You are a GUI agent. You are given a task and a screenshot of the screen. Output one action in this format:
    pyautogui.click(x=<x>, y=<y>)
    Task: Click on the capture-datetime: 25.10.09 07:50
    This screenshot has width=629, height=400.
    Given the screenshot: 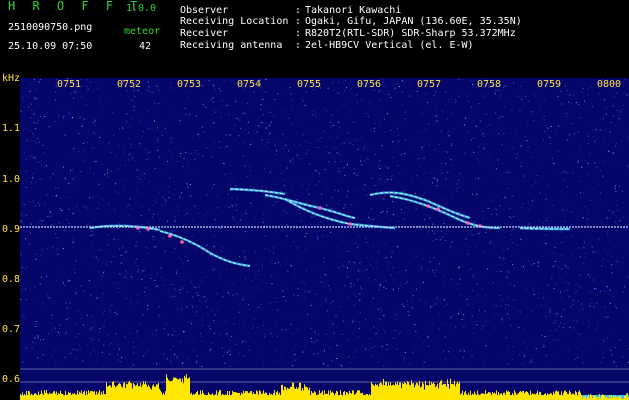 What is the action you would take?
    pyautogui.click(x=50, y=46)
    